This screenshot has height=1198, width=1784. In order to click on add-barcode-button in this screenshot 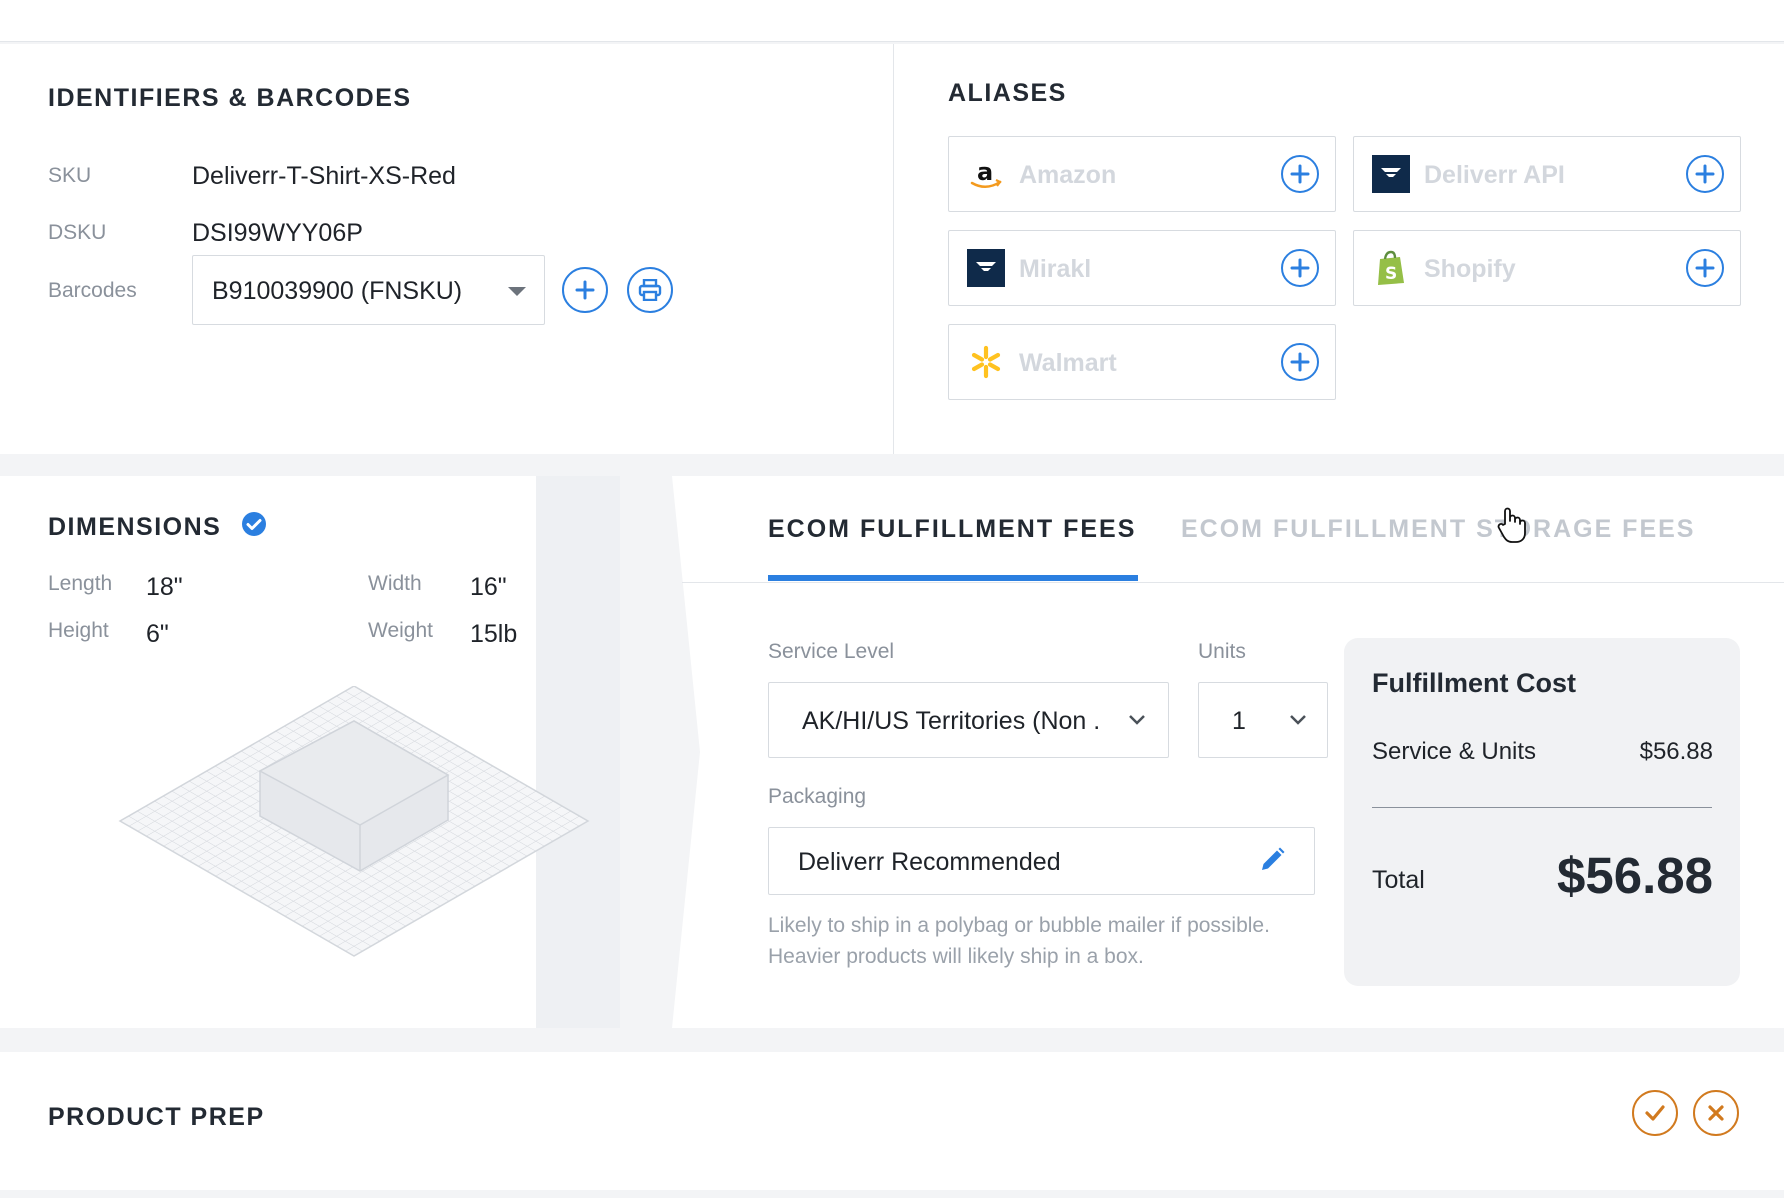, I will do `click(585, 290)`.